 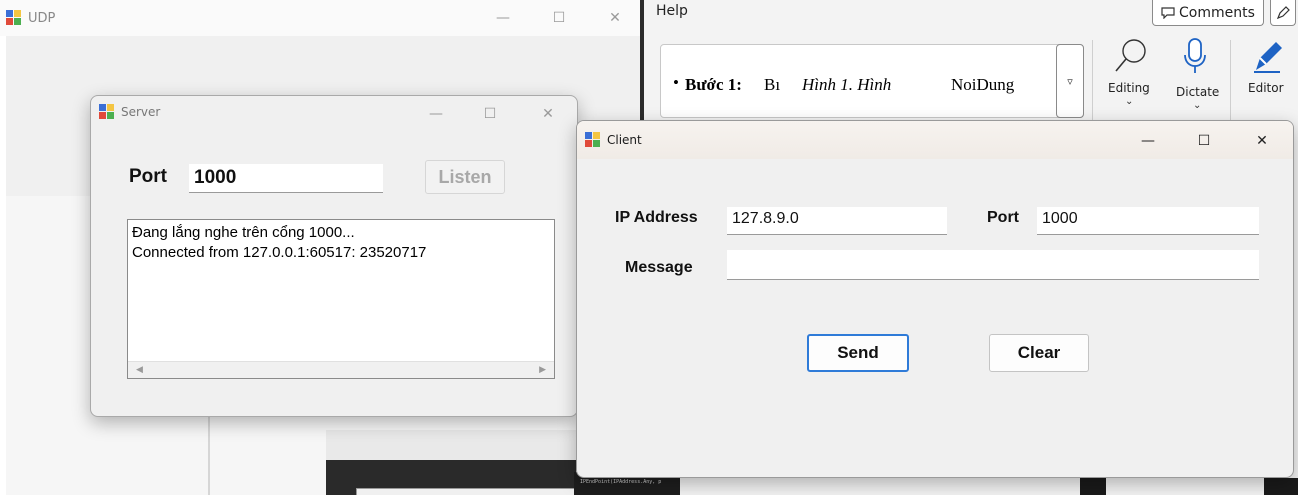 I want to click on server-close-button: ✕, so click(x=548, y=114).